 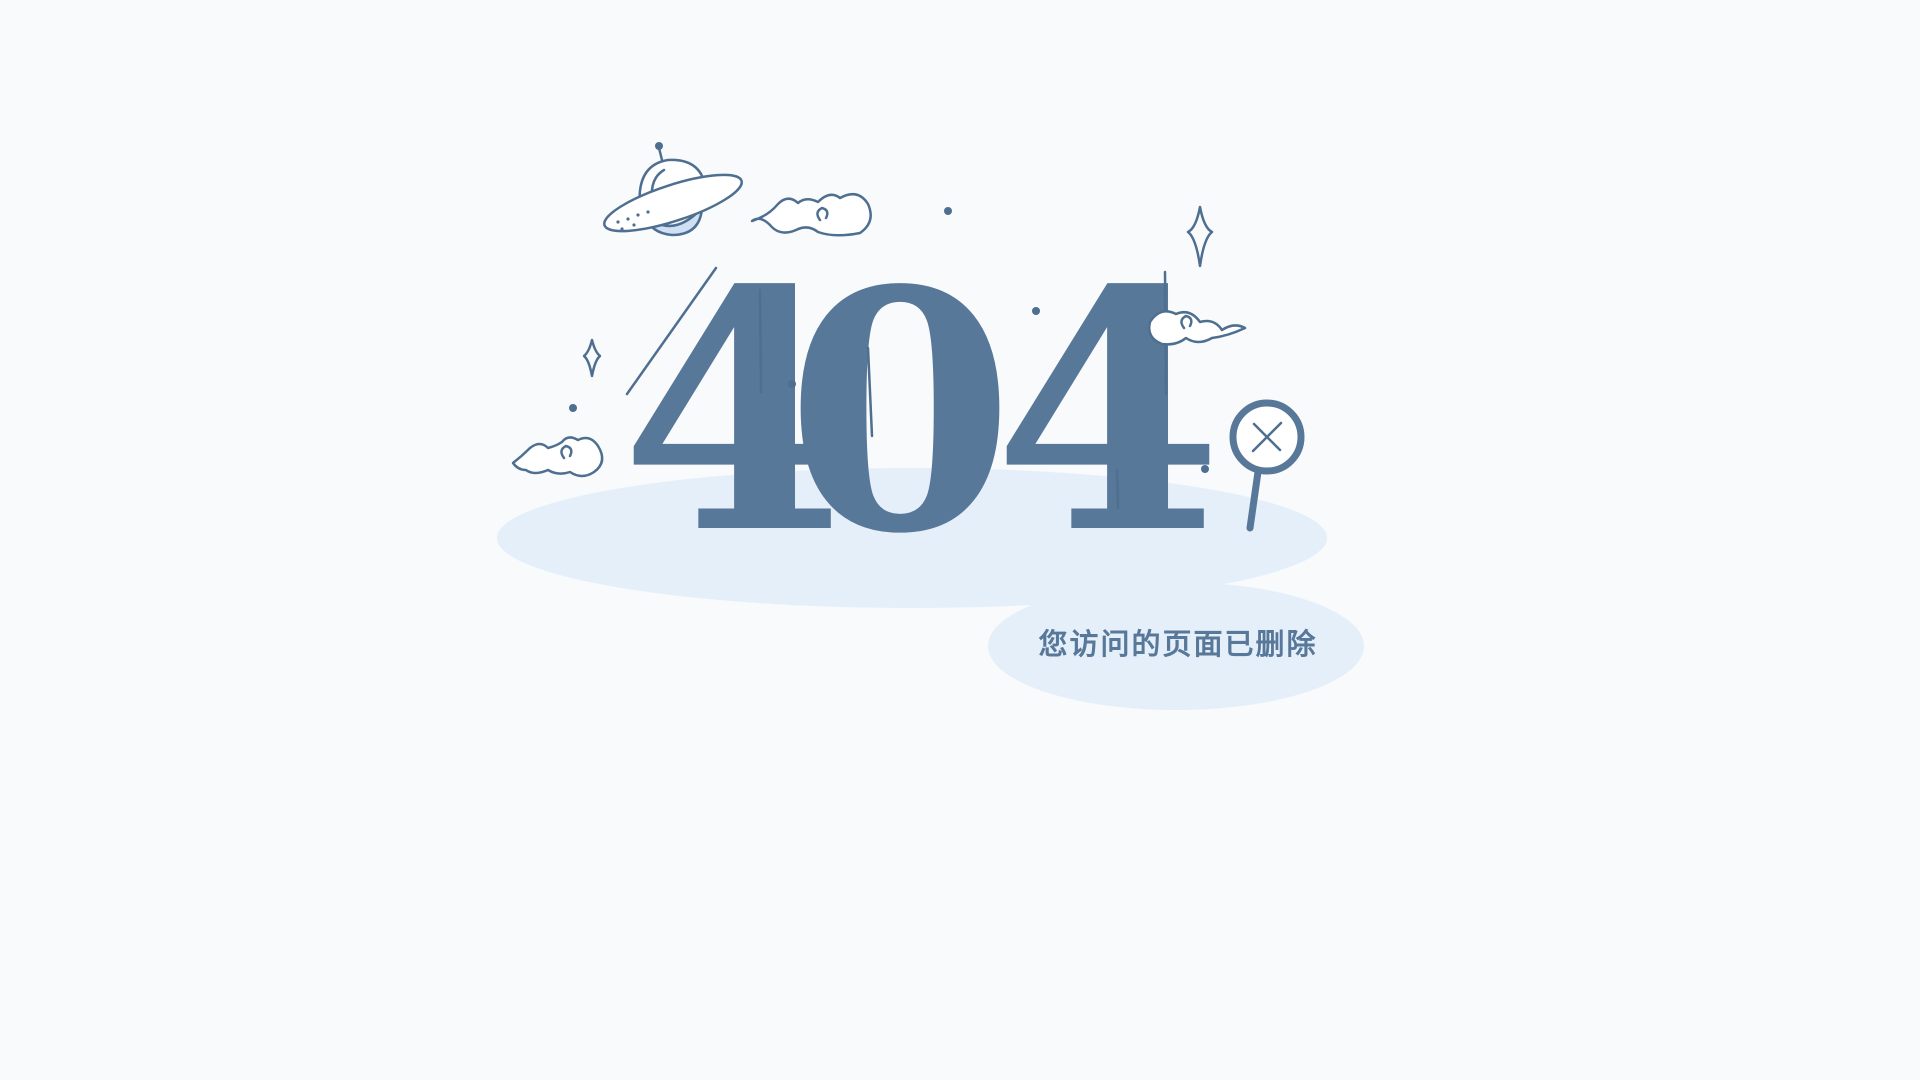 I want to click on cloud-icon, so click(x=557, y=457).